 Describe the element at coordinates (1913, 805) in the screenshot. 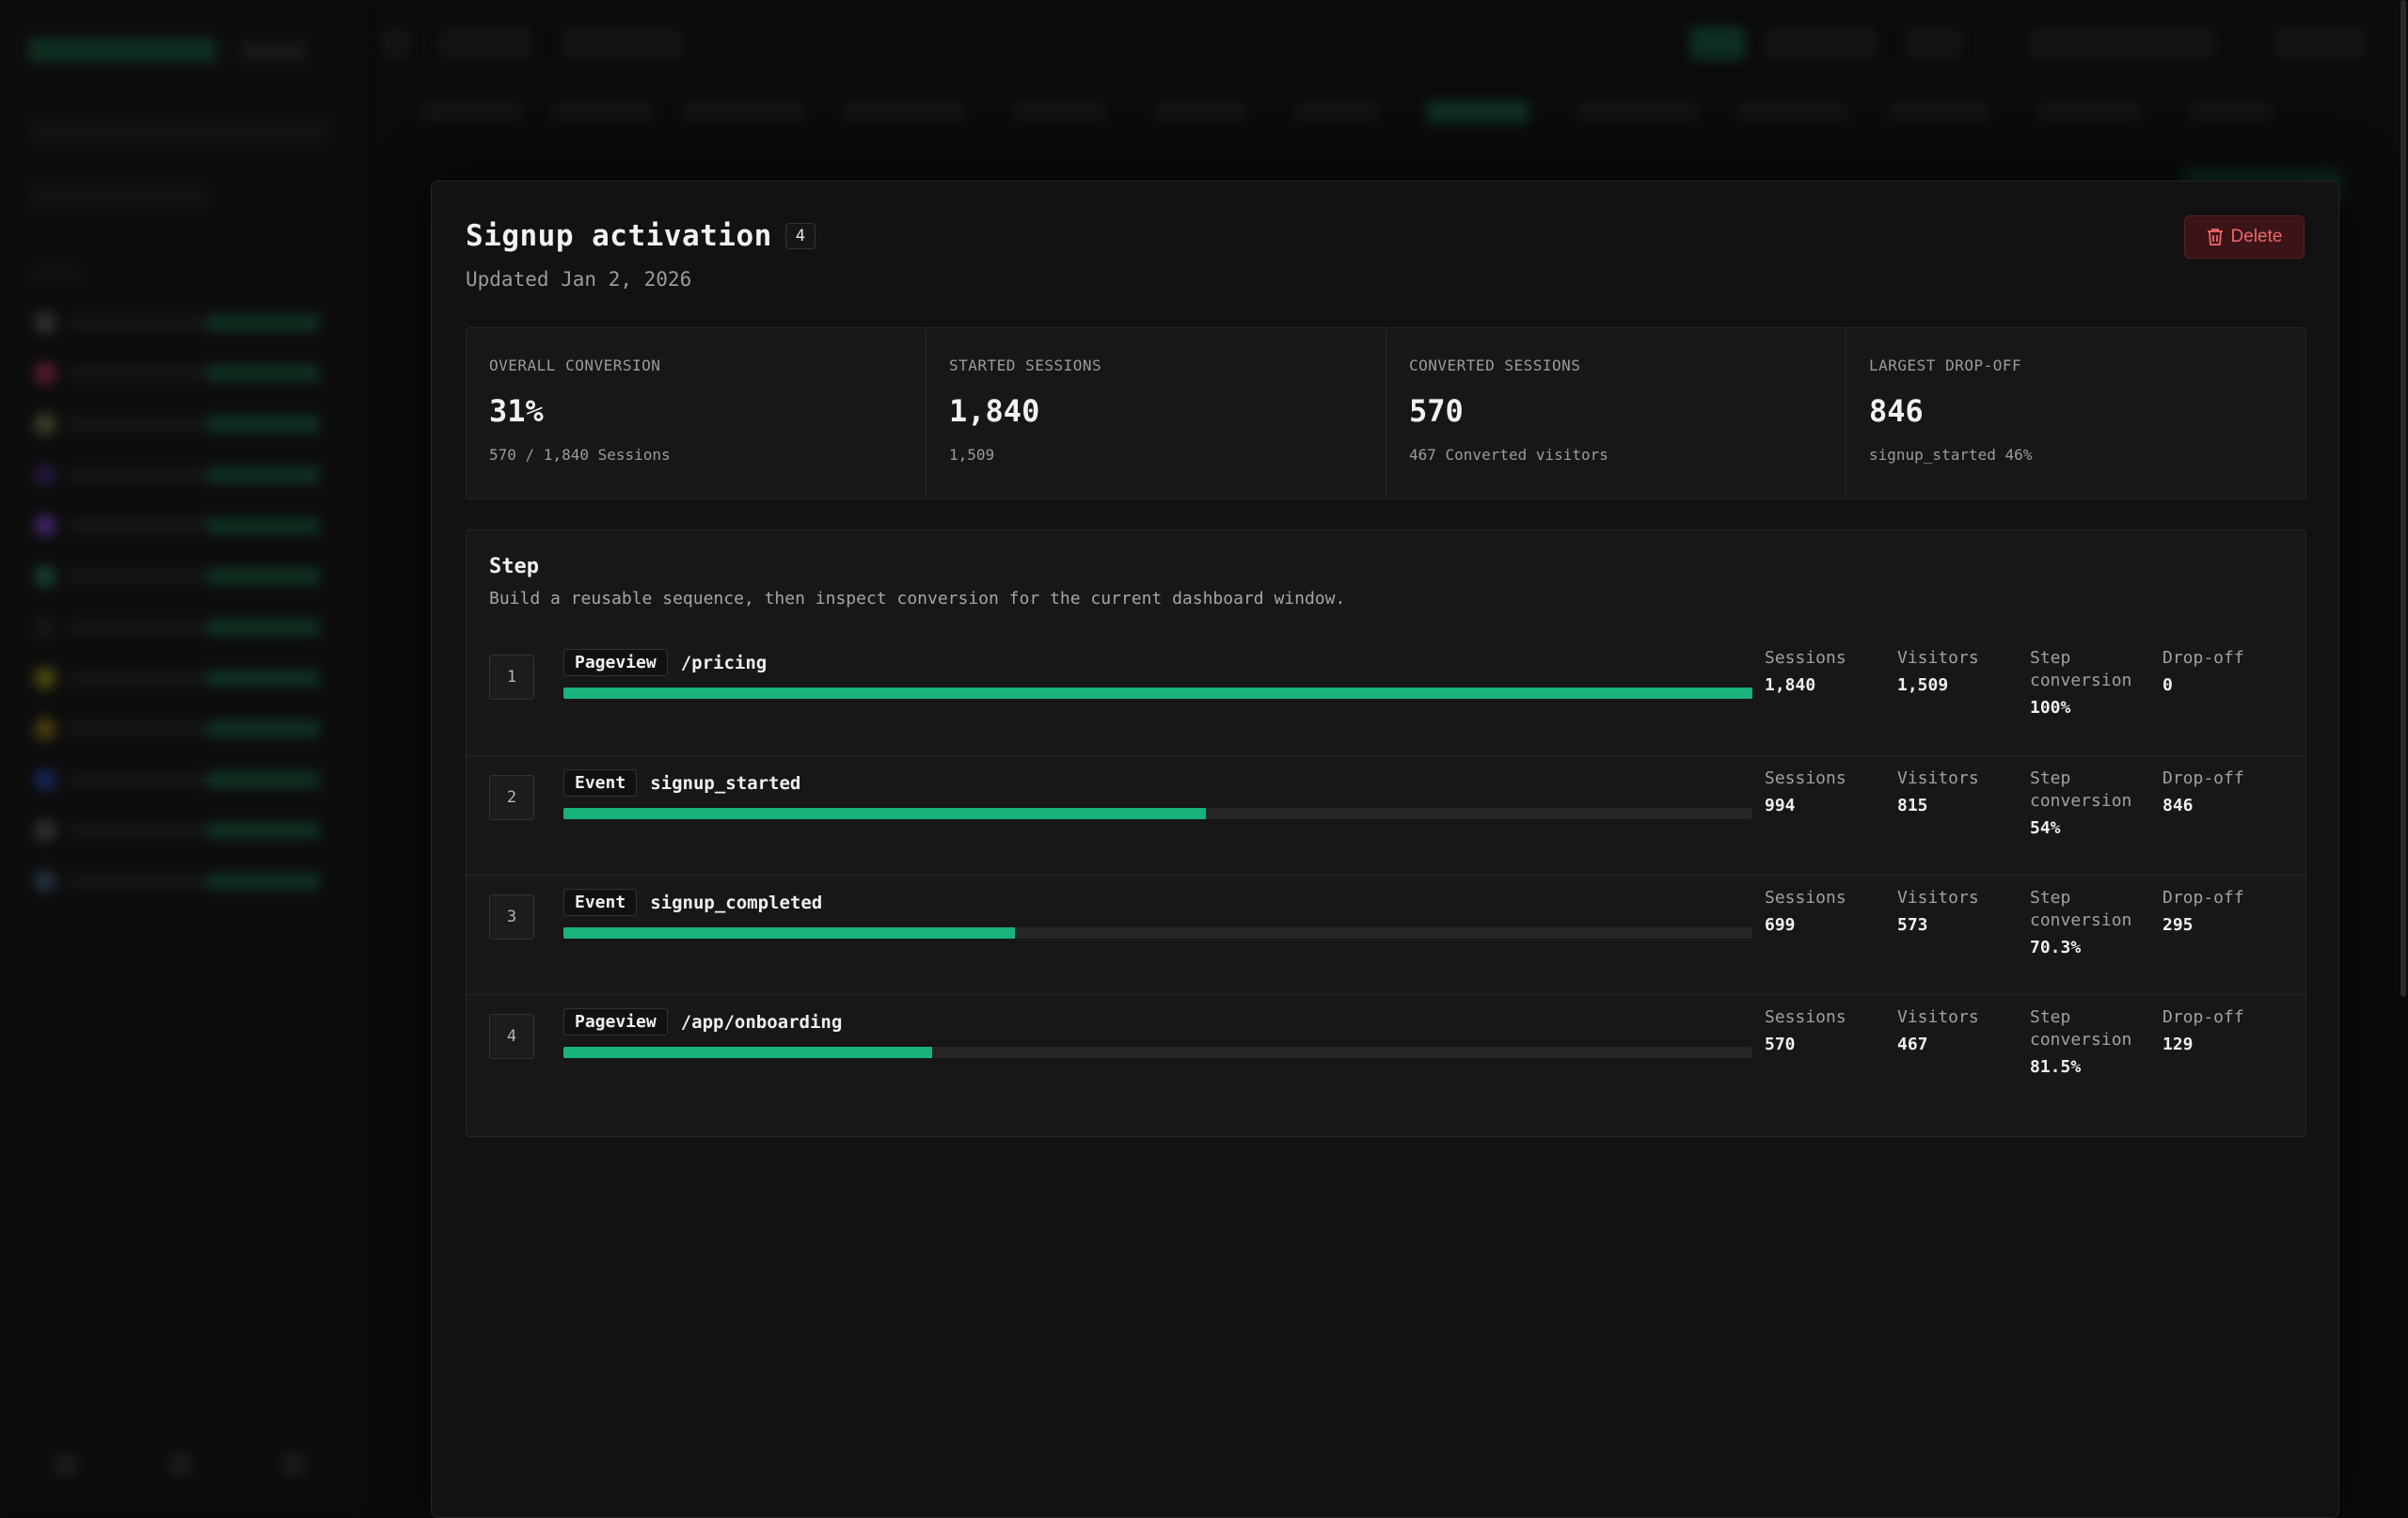

I see `metric-value: 815` at that location.